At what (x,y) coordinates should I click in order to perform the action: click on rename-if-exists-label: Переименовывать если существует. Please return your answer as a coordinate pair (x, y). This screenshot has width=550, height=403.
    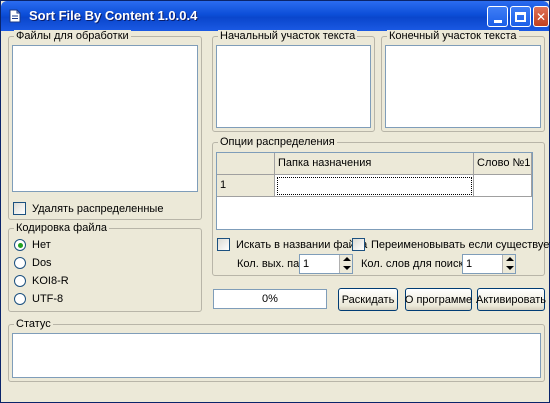
    Looking at the image, I should click on (460, 244).